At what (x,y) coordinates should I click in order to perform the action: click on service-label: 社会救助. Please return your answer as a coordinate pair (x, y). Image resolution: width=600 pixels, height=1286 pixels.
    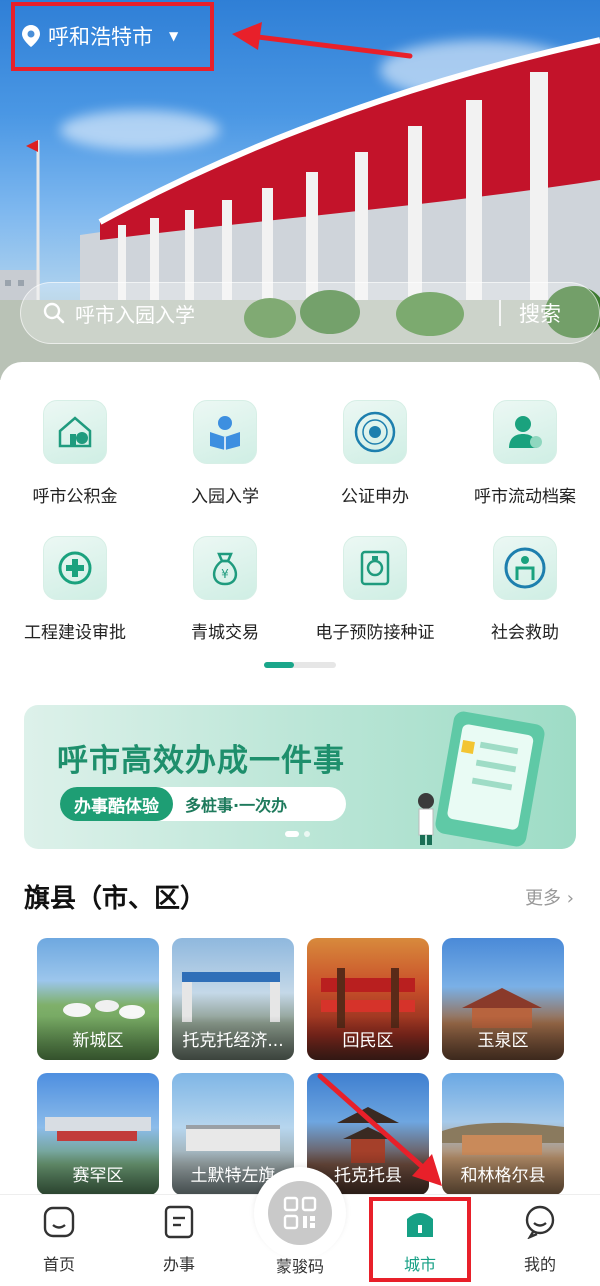
    Looking at the image, I should click on (525, 633).